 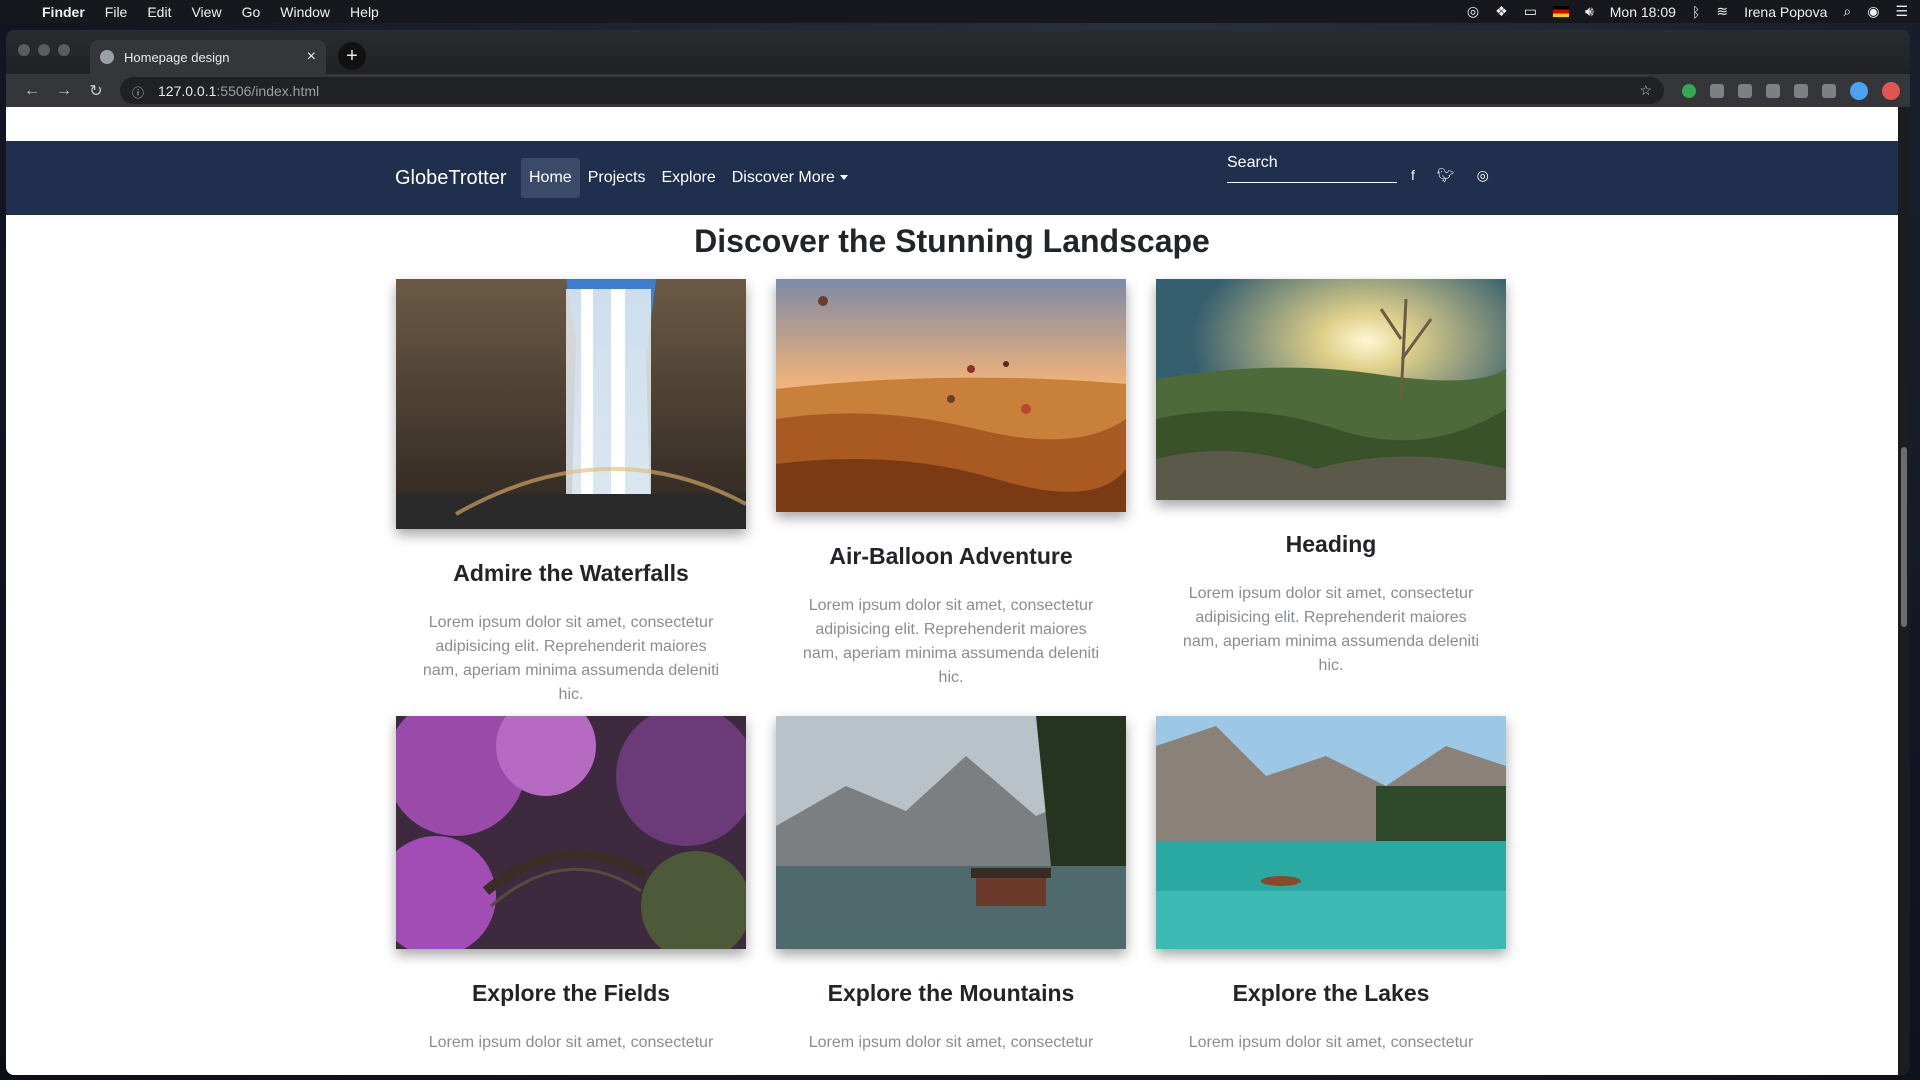 What do you see at coordinates (142, 92) in the screenshot?
I see `info-icon: ⓘ` at bounding box center [142, 92].